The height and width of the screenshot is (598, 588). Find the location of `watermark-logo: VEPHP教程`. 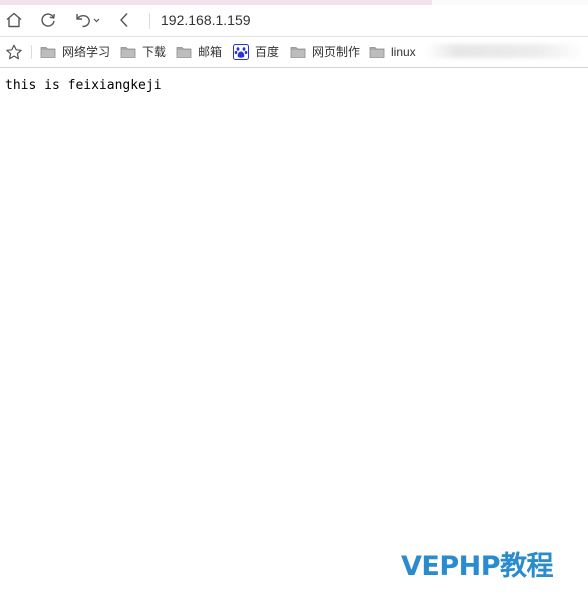

watermark-logo: VEPHP教程 is located at coordinates (477, 566).